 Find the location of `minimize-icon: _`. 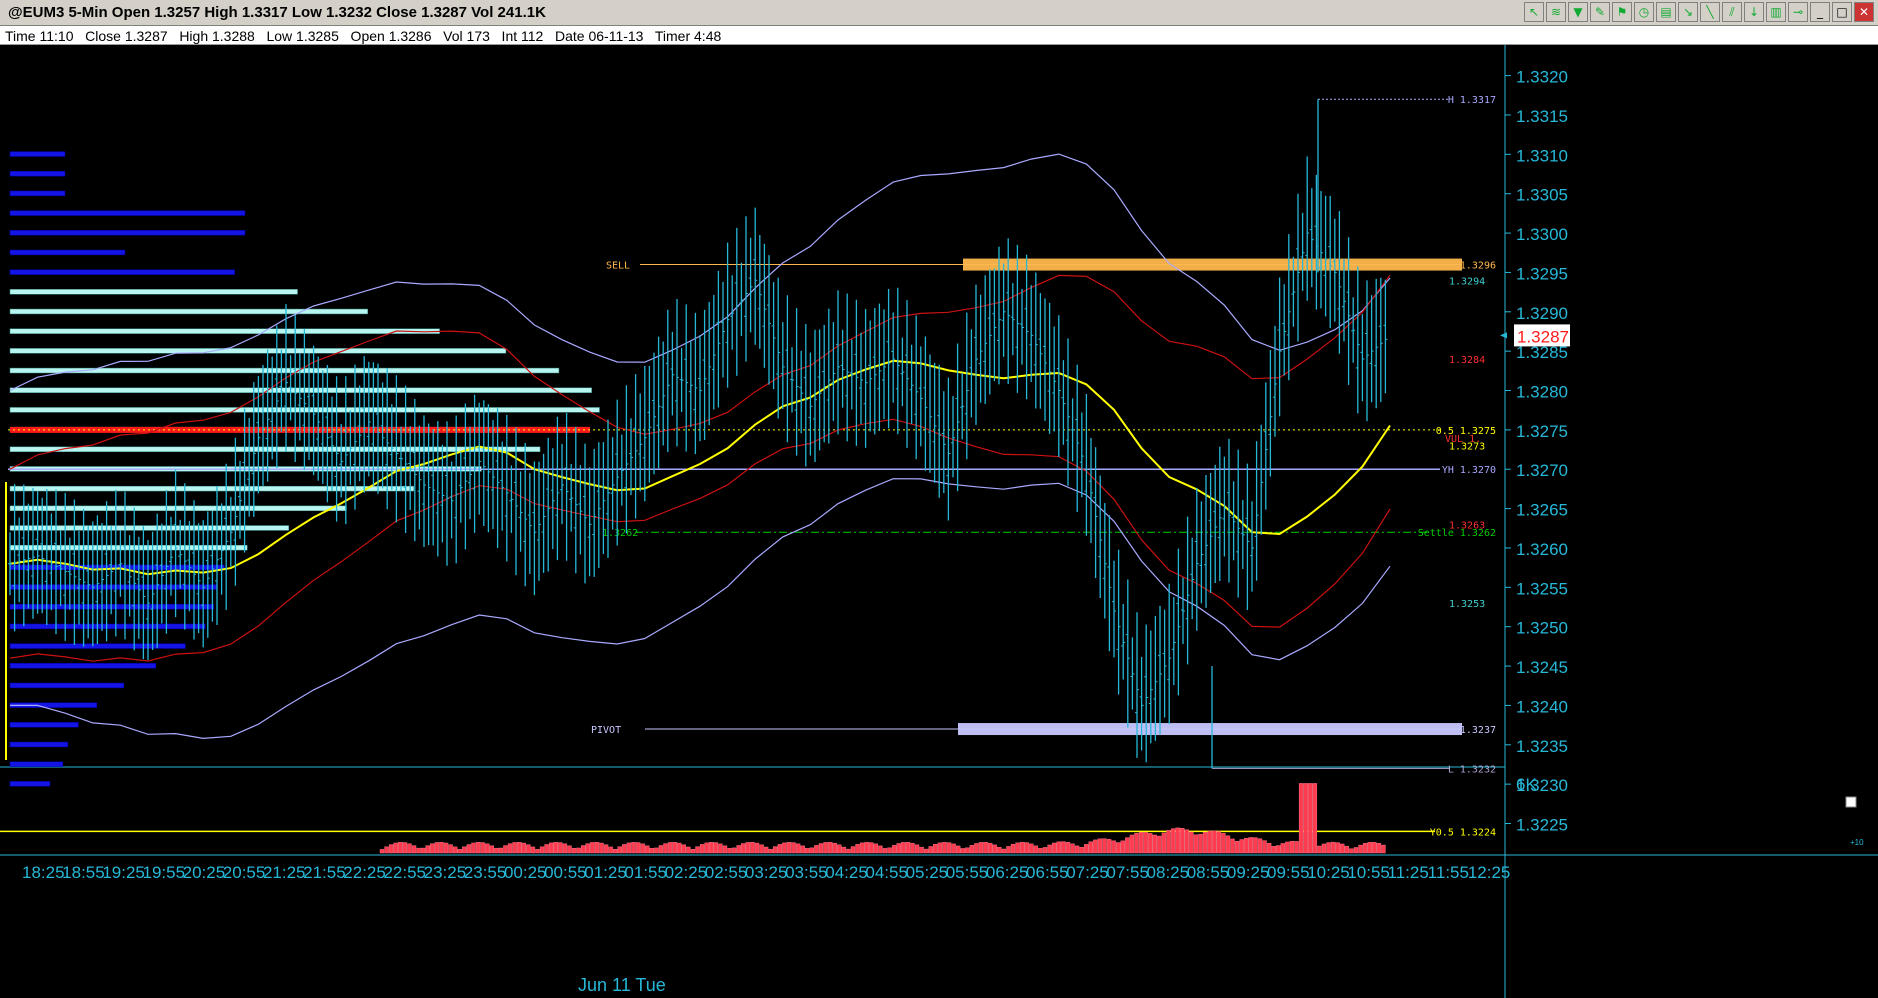

minimize-icon: _ is located at coordinates (1820, 12).